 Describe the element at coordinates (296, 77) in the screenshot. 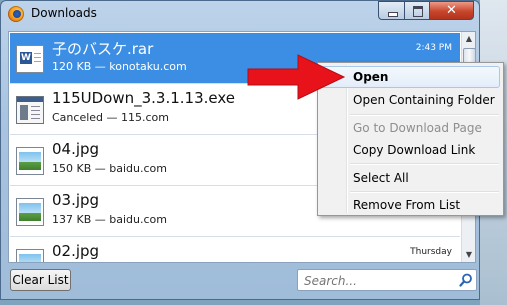

I see `red-arrow-icon` at that location.